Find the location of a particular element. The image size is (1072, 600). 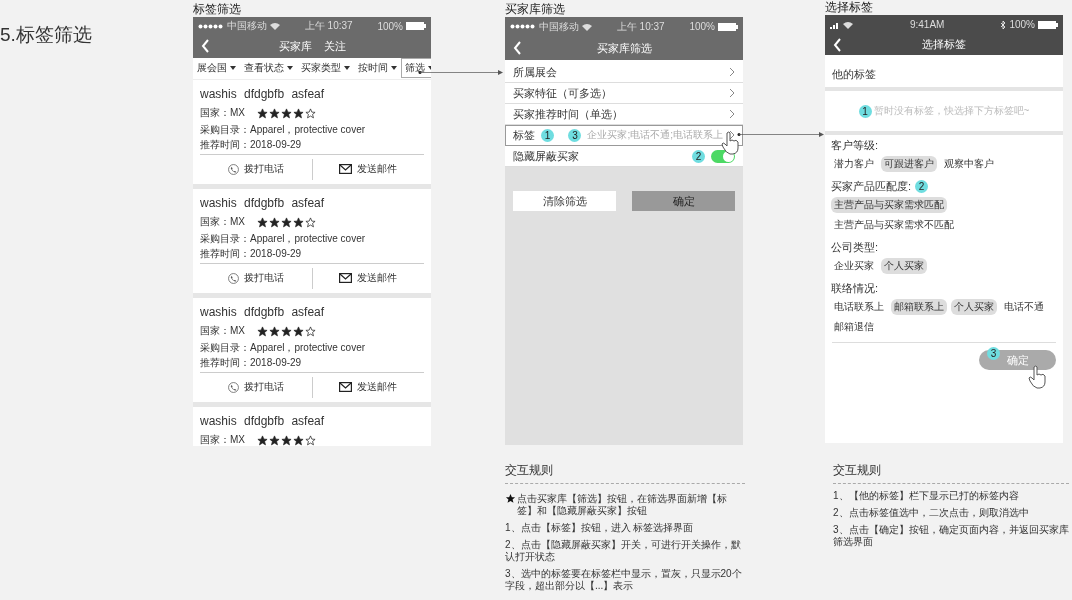

group-title: 联络情况: is located at coordinates (855, 288).